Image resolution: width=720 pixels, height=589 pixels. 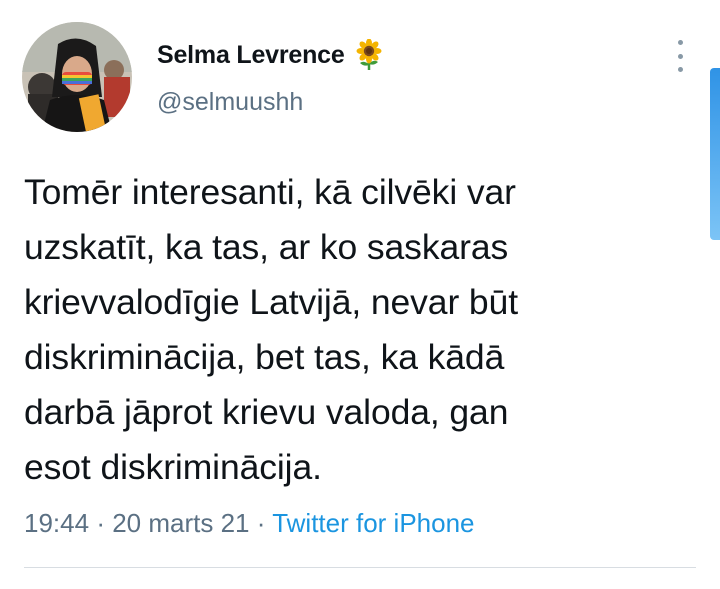 What do you see at coordinates (249, 523) in the screenshot?
I see `tweet-meta: 19:44 · 20 marts 21 · Twitter for iPhone` at bounding box center [249, 523].